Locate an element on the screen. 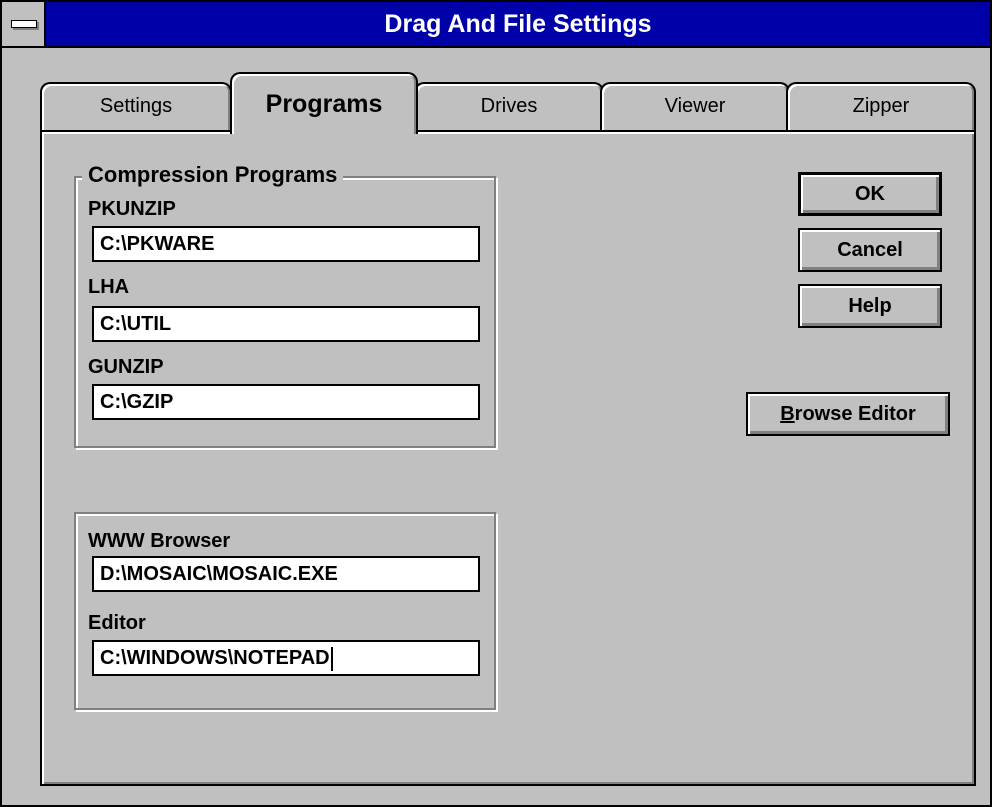 This screenshot has height=807, width=992. editor-path-input: C:\WINDOWS\NOTEPAD is located at coordinates (286, 658).